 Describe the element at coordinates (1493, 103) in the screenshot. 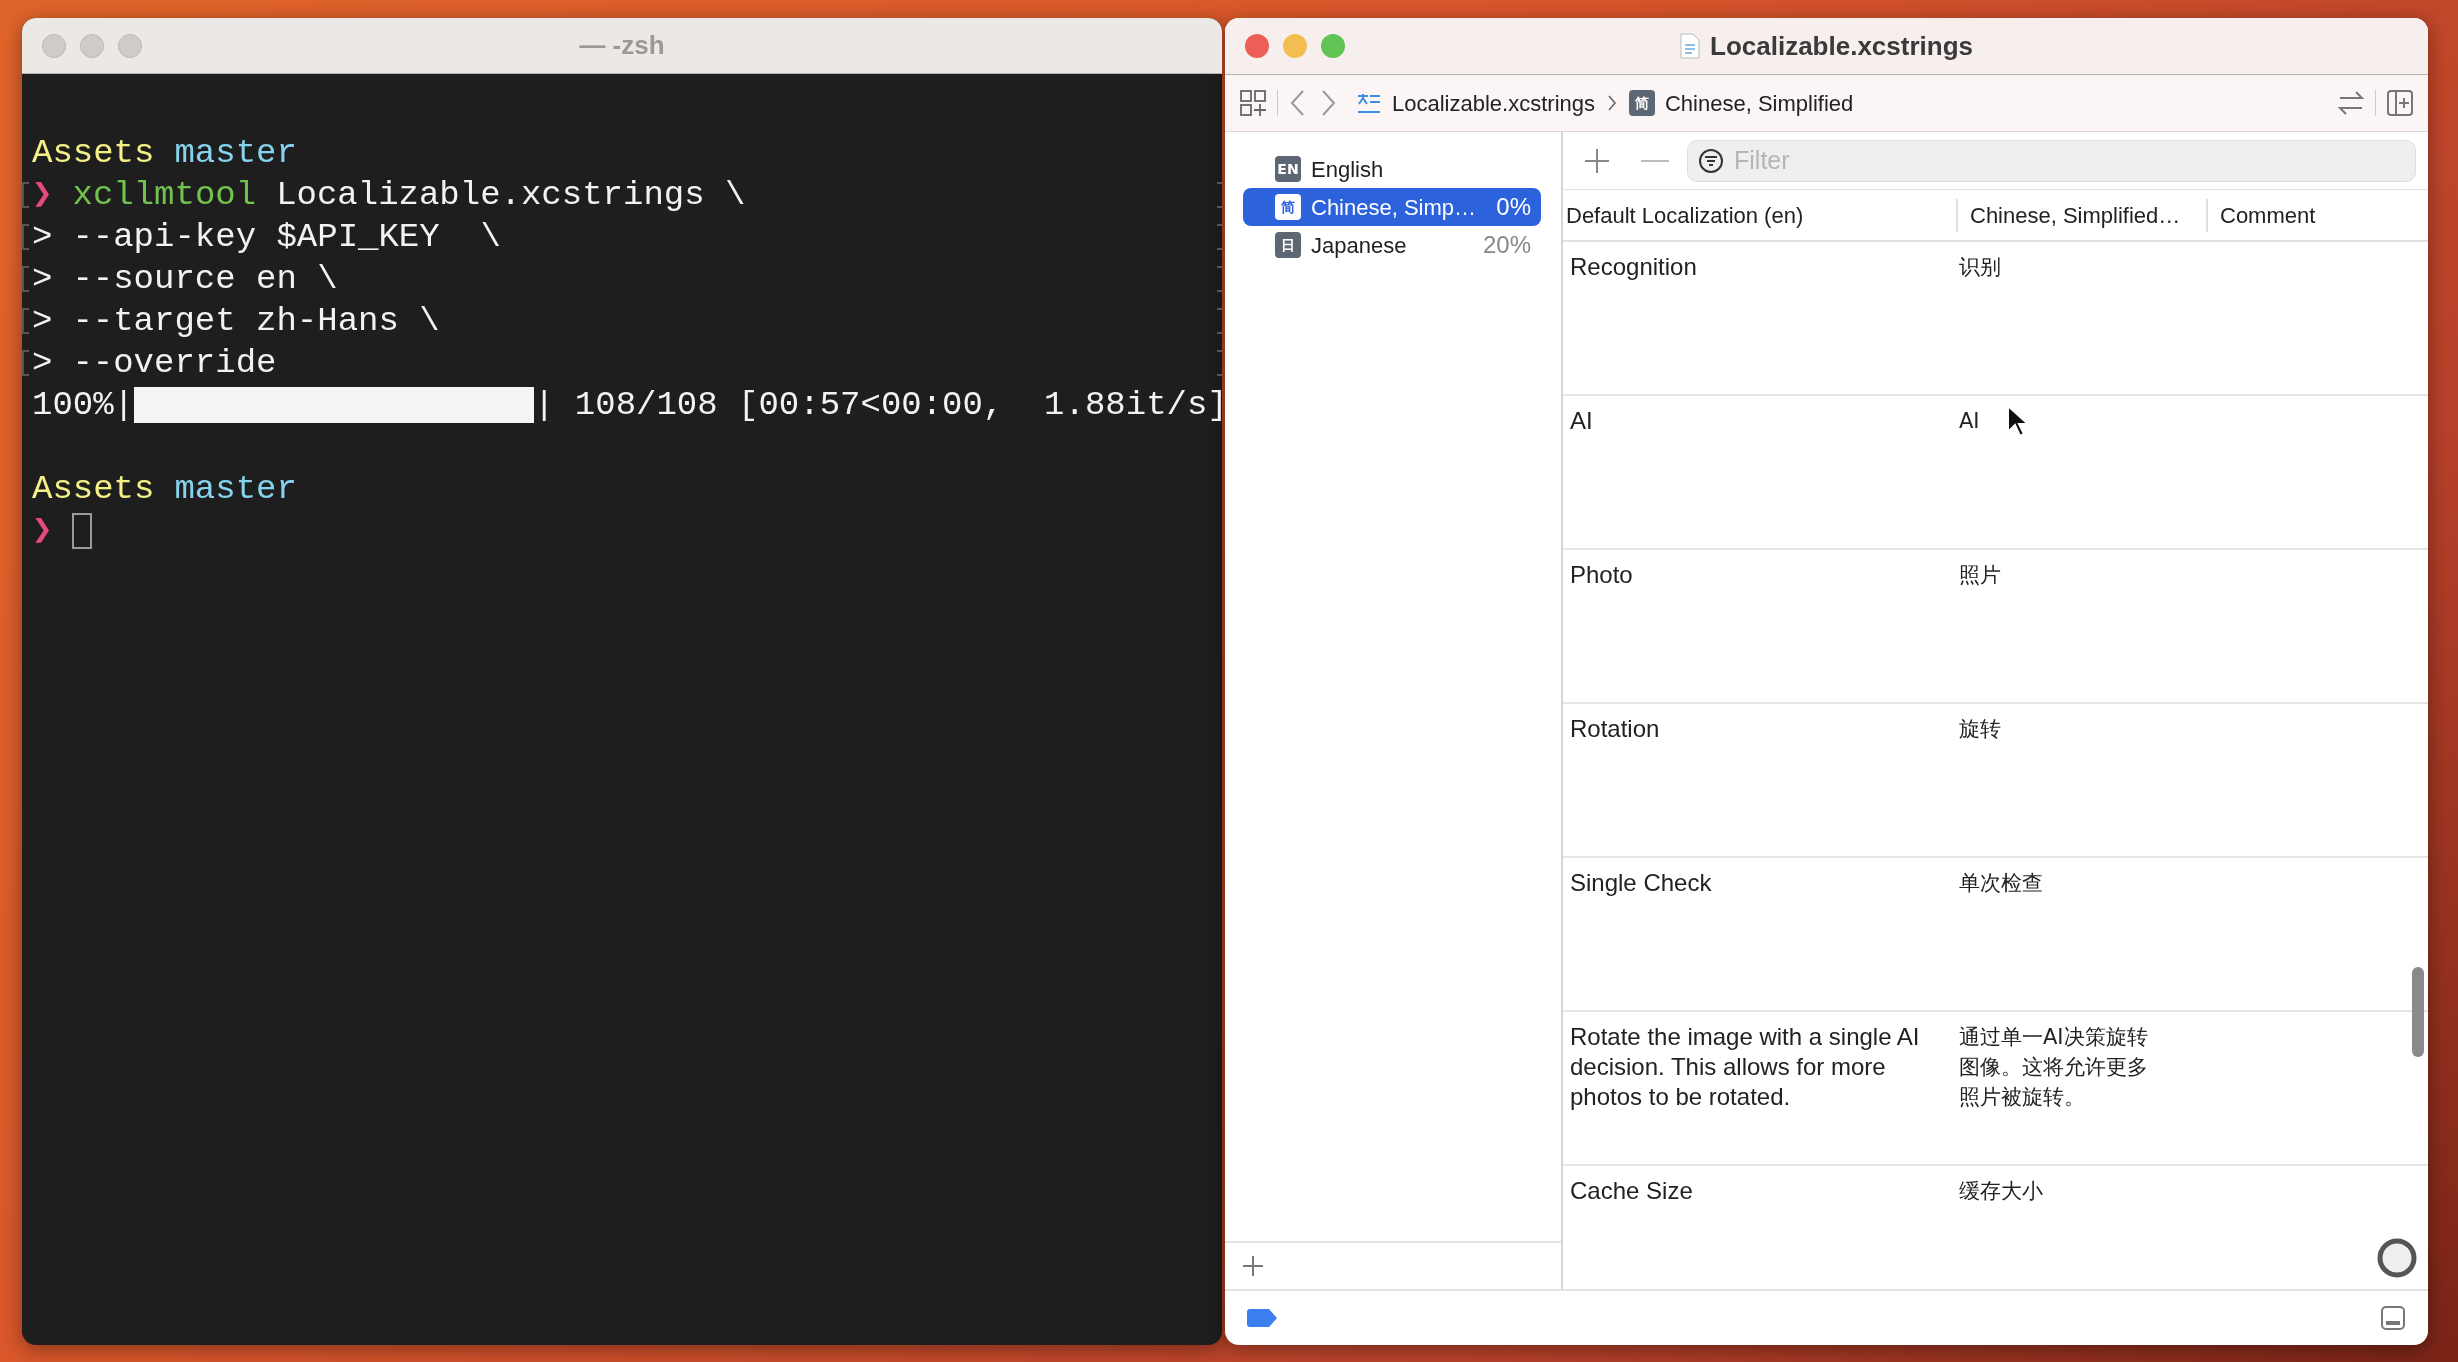

I see `breadcrumb-item: Localizable.xcstrings` at that location.